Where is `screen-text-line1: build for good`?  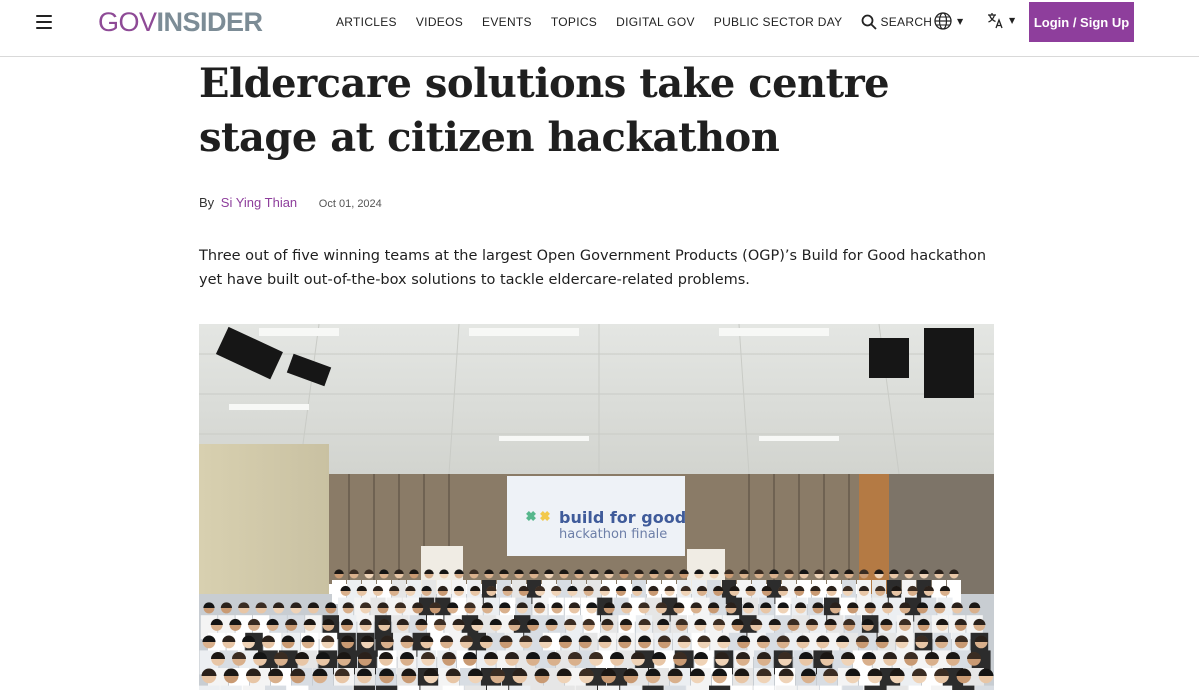
screen-text-line1: build for good is located at coordinates (622, 517).